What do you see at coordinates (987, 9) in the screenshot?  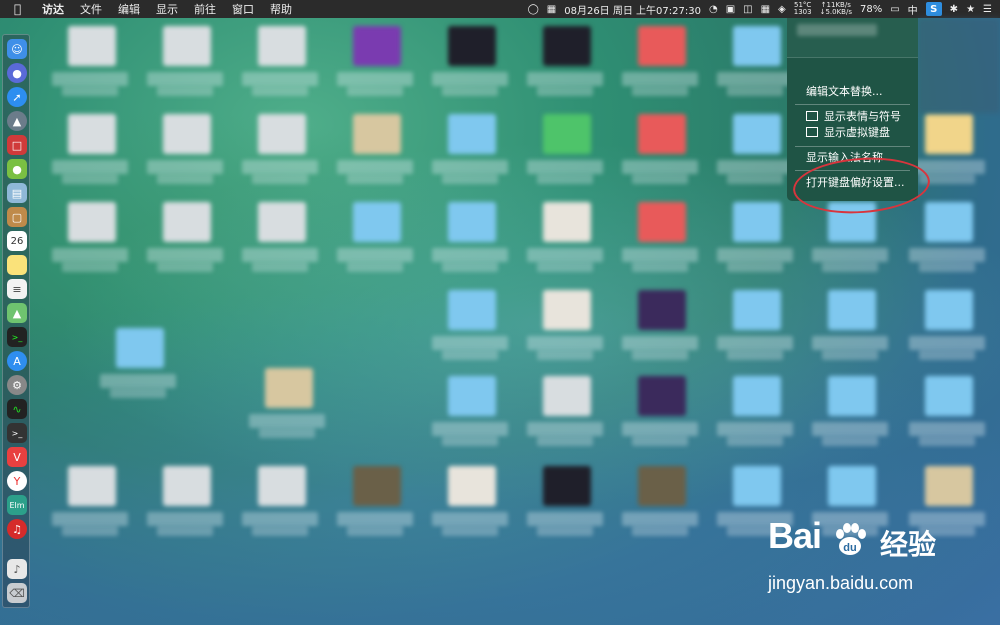 I see `menu-icon: ☰` at bounding box center [987, 9].